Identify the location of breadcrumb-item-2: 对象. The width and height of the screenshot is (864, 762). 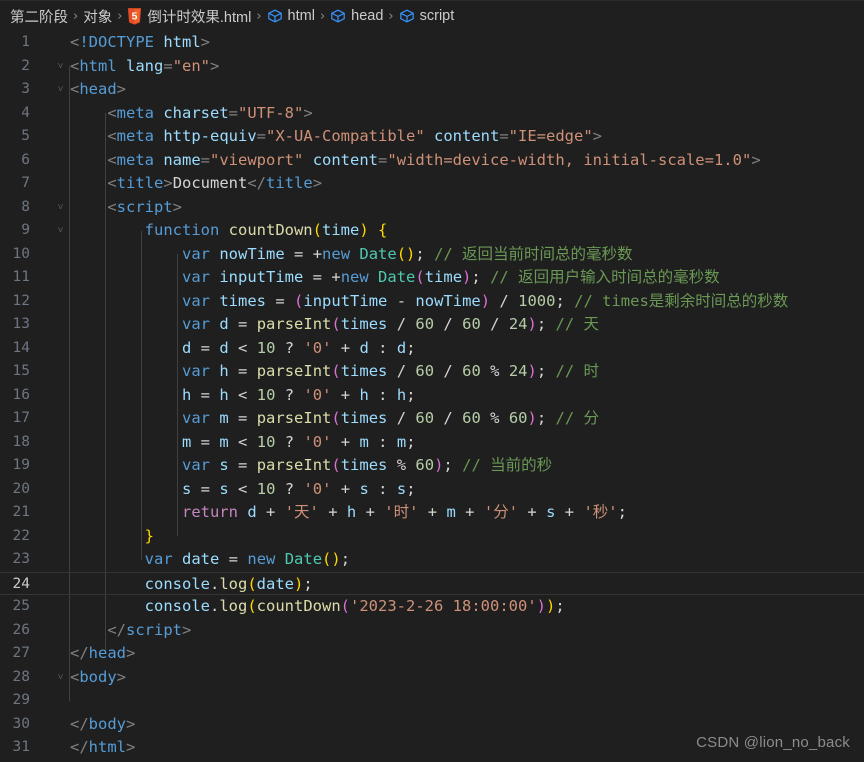
(97, 16).